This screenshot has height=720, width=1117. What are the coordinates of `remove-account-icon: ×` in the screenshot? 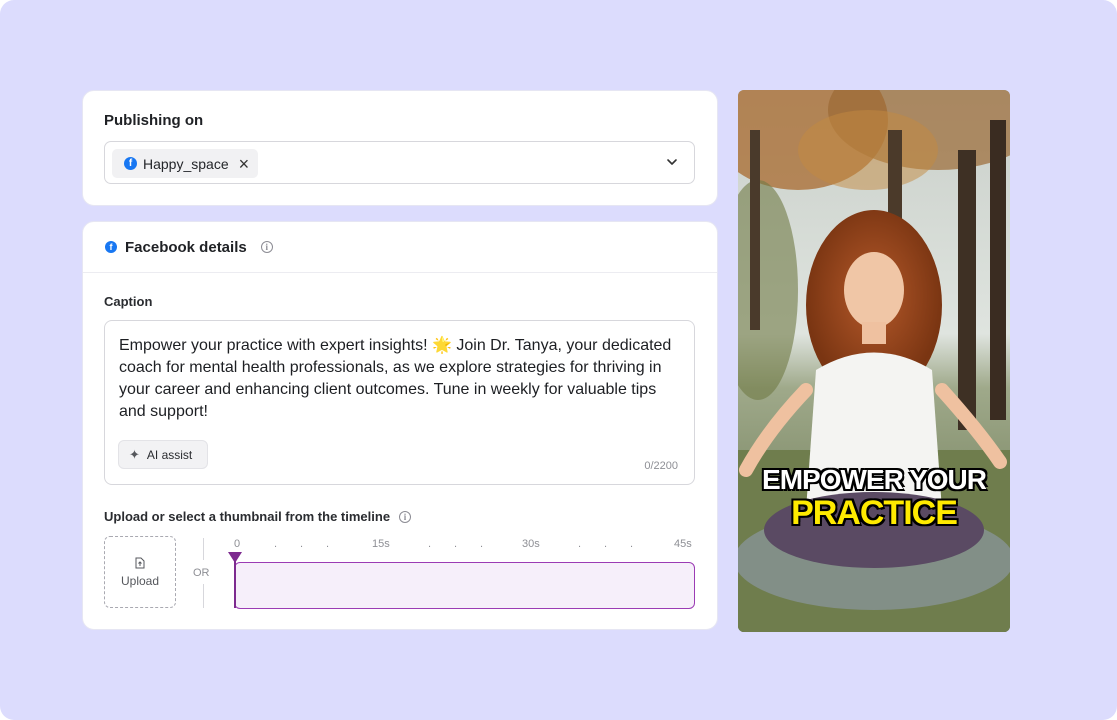 It's located at (244, 164).